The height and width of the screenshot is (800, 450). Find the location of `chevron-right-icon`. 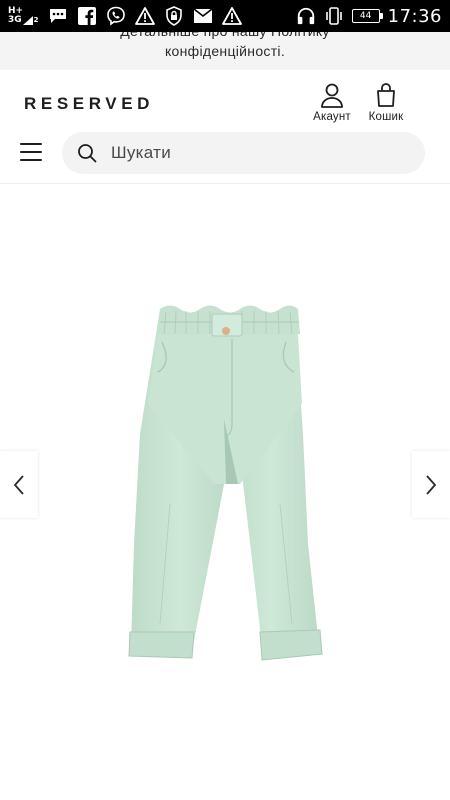

chevron-right-icon is located at coordinates (431, 484).